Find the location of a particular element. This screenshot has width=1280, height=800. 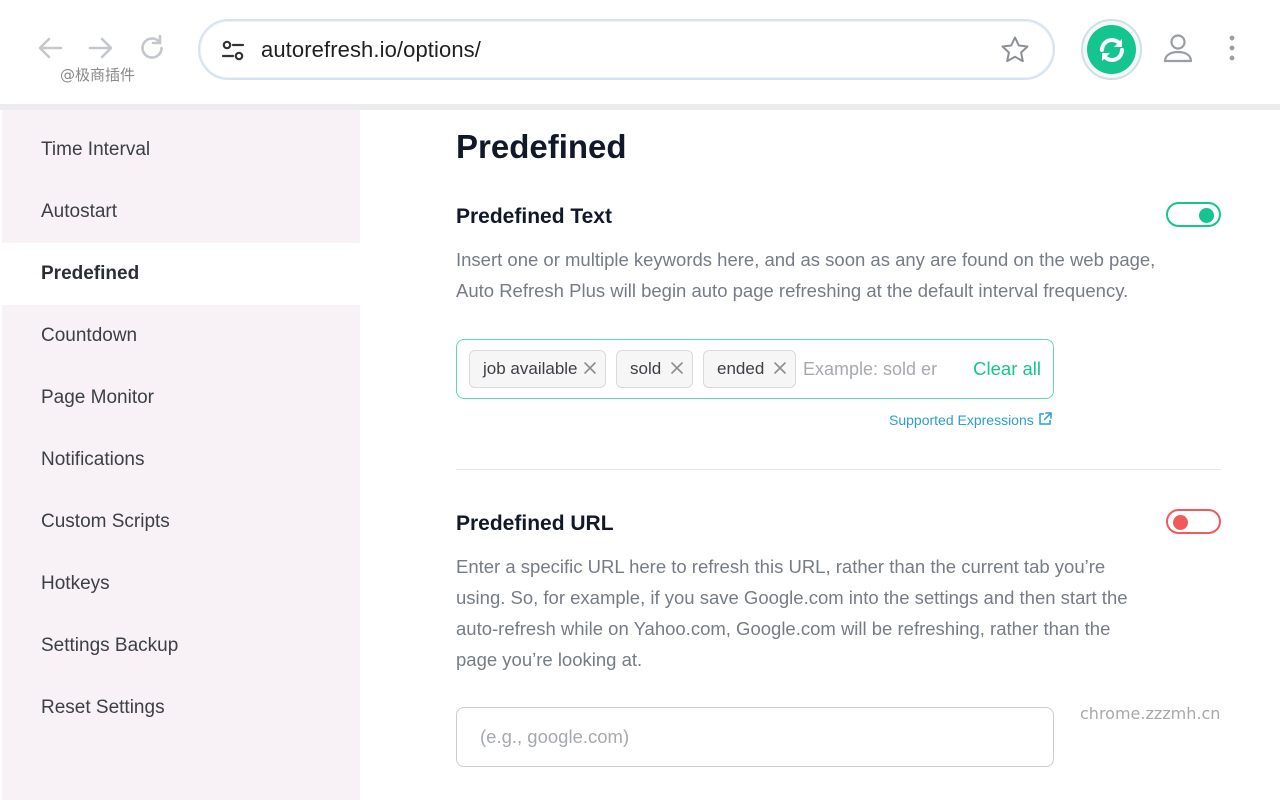

reload-button is located at coordinates (152, 48).